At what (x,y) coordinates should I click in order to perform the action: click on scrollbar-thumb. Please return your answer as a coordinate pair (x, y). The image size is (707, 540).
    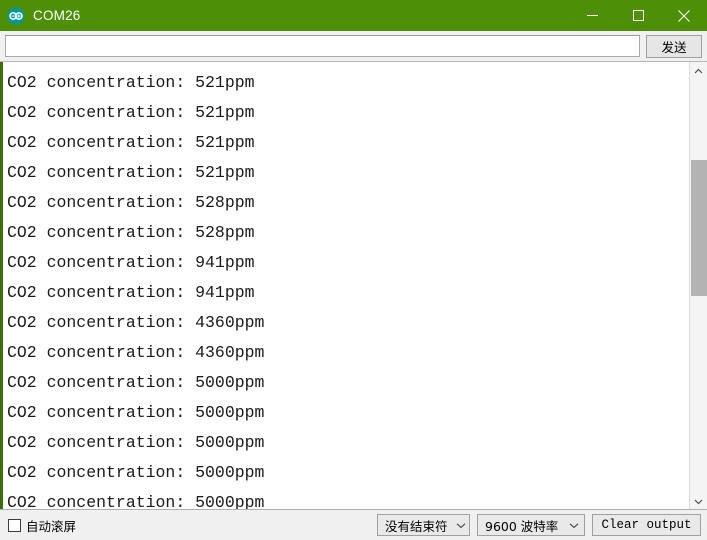
    Looking at the image, I should click on (699, 228).